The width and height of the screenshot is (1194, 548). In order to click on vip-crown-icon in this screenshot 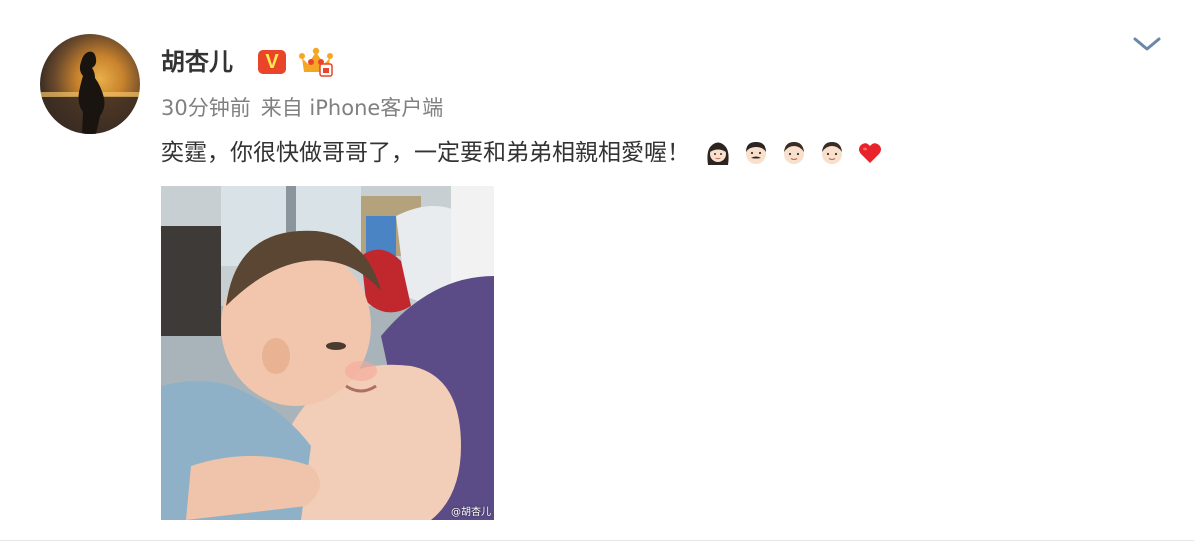, I will do `click(316, 61)`.